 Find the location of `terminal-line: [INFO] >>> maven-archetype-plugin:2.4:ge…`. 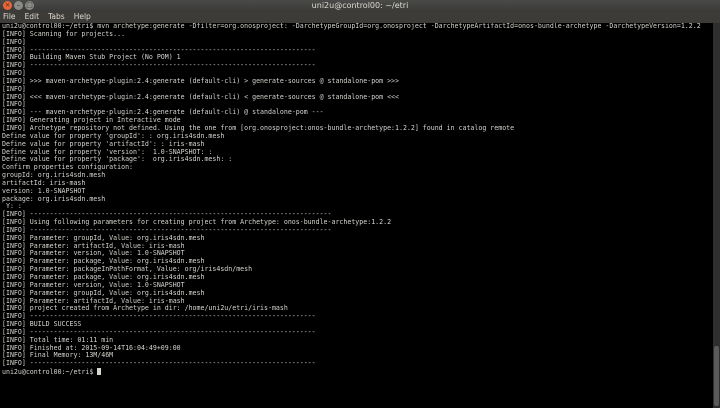

terminal-line: [INFO] >>> maven-archetype-plugin:2.4:ge… is located at coordinates (200, 80).